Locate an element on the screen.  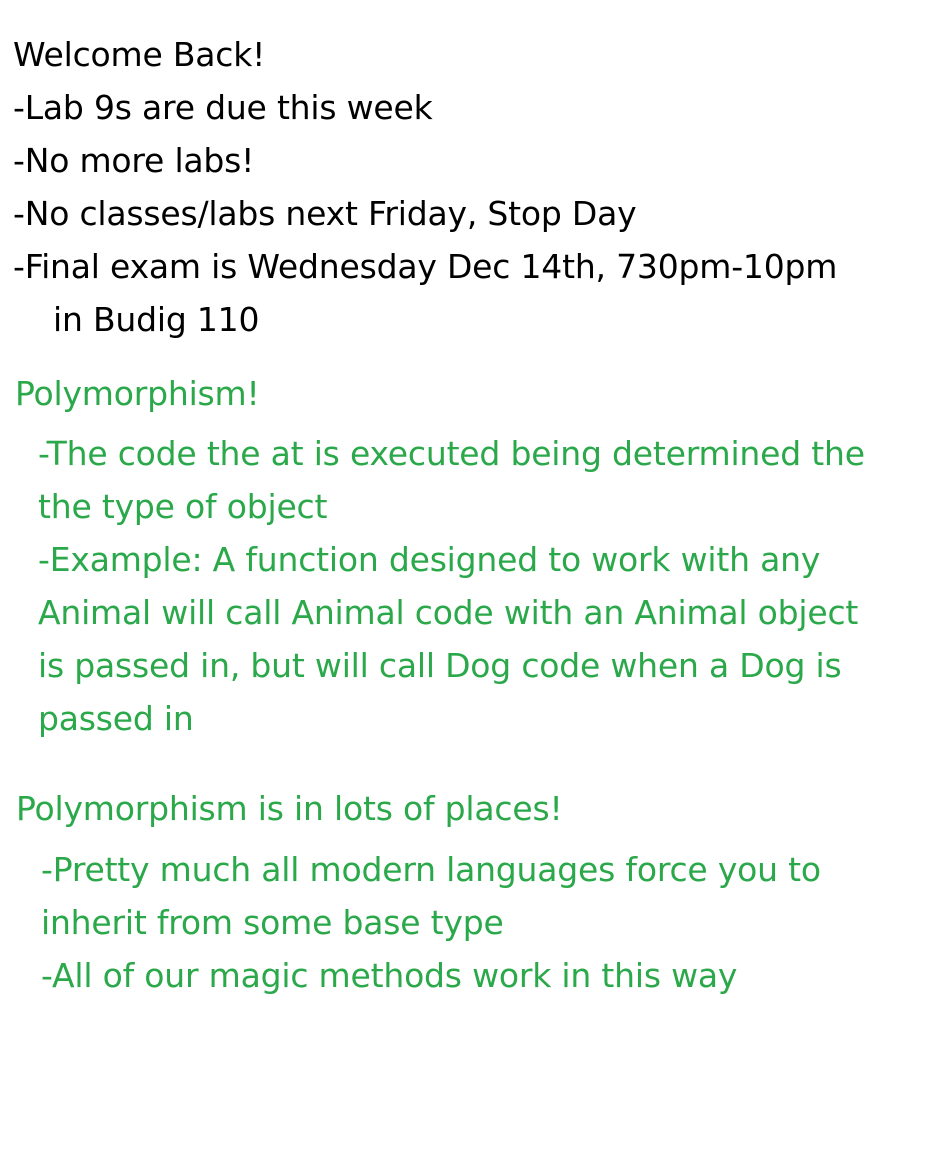
polymorphism-line: the type of object is located at coordinates (183, 506).